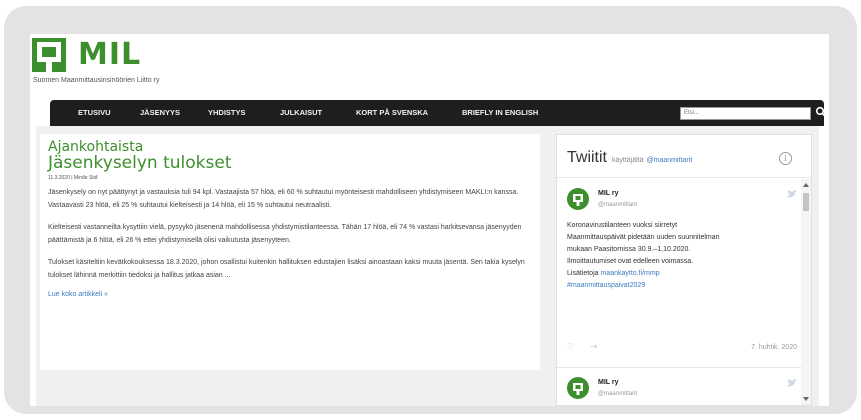  I want to click on twitter-handle-link: @maanmittarit, so click(670, 160).